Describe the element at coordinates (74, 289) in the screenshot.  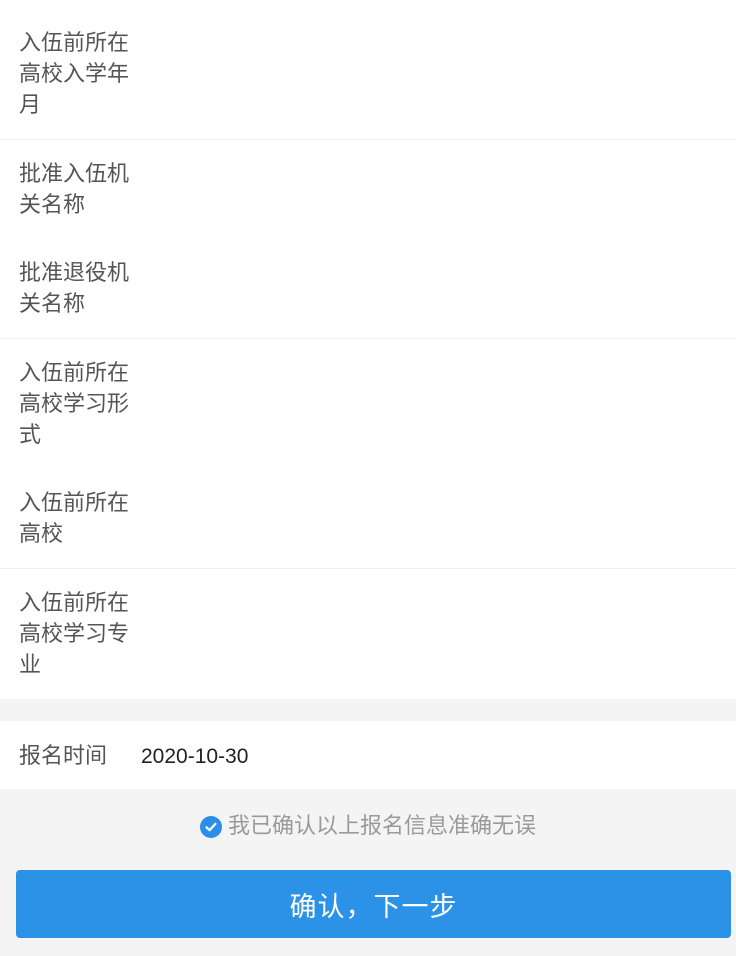
I see `field-label: 批准退役机关名称` at that location.